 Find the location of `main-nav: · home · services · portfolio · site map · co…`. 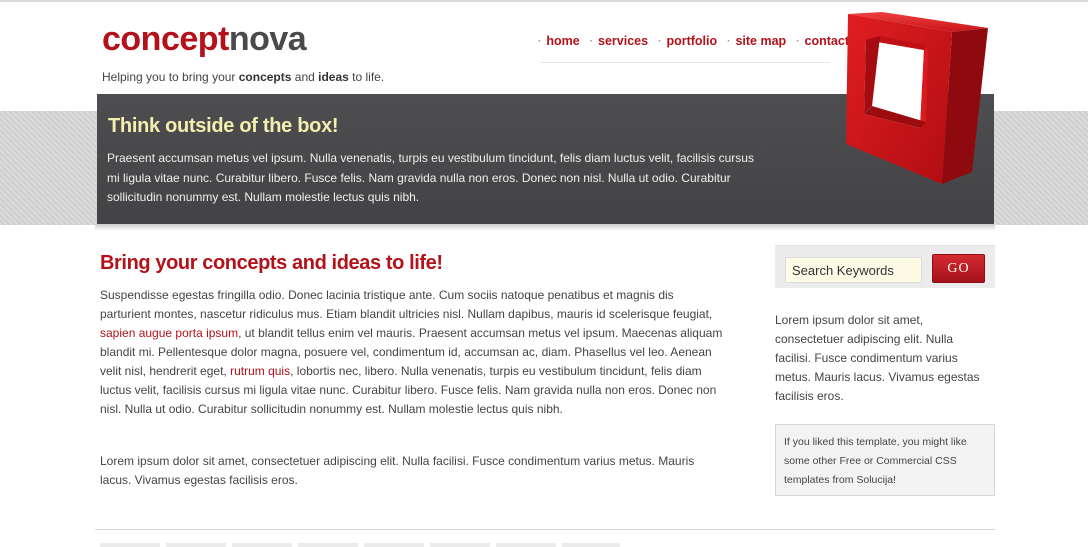

main-nav: · home · services · portfolio · site map · co… is located at coordinates (698, 41).